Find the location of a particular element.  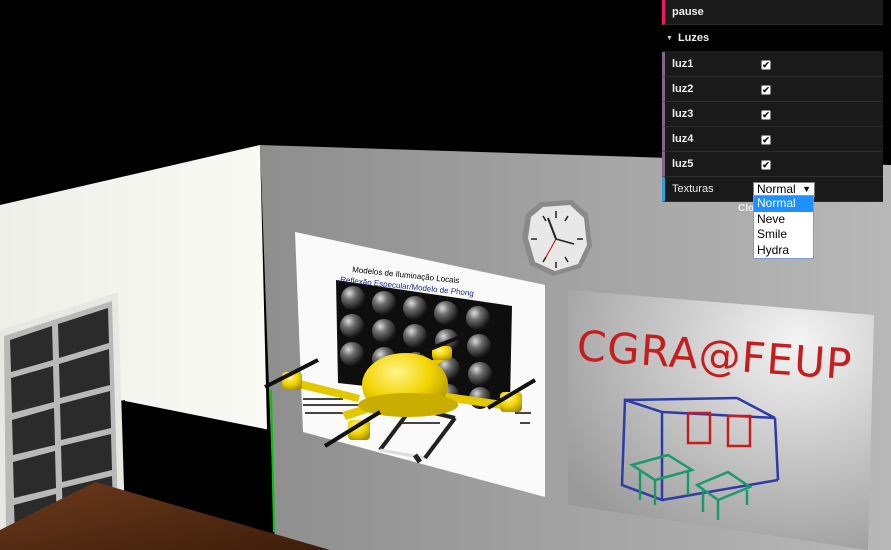

luz5-checkbox: ✔ is located at coordinates (766, 165).